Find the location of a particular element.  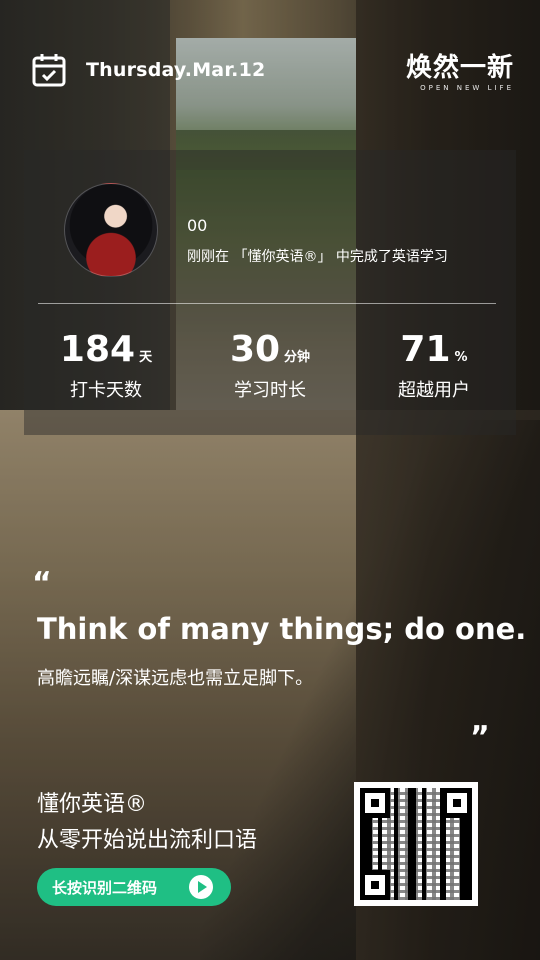

activity-text: 刚刚在 「懂你英语®」 中完成了英语学习 is located at coordinates (317, 257).